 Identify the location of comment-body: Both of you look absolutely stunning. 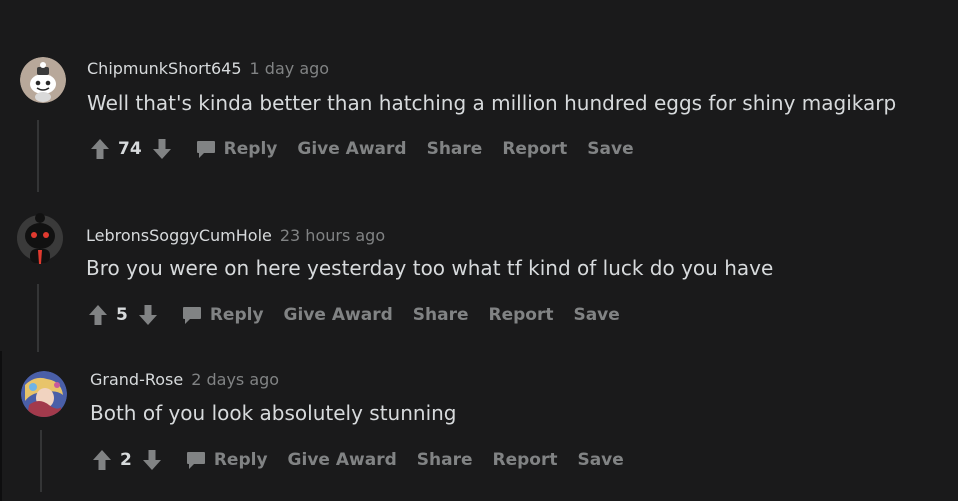
(273, 413).